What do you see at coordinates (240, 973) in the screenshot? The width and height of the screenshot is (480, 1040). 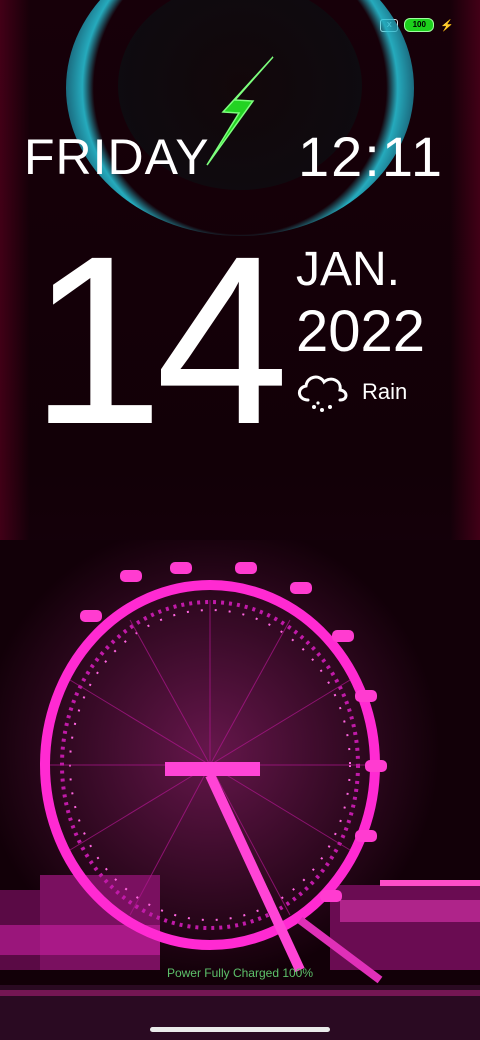 I see `charging-status-text: Power Fully Charged 100%` at bounding box center [240, 973].